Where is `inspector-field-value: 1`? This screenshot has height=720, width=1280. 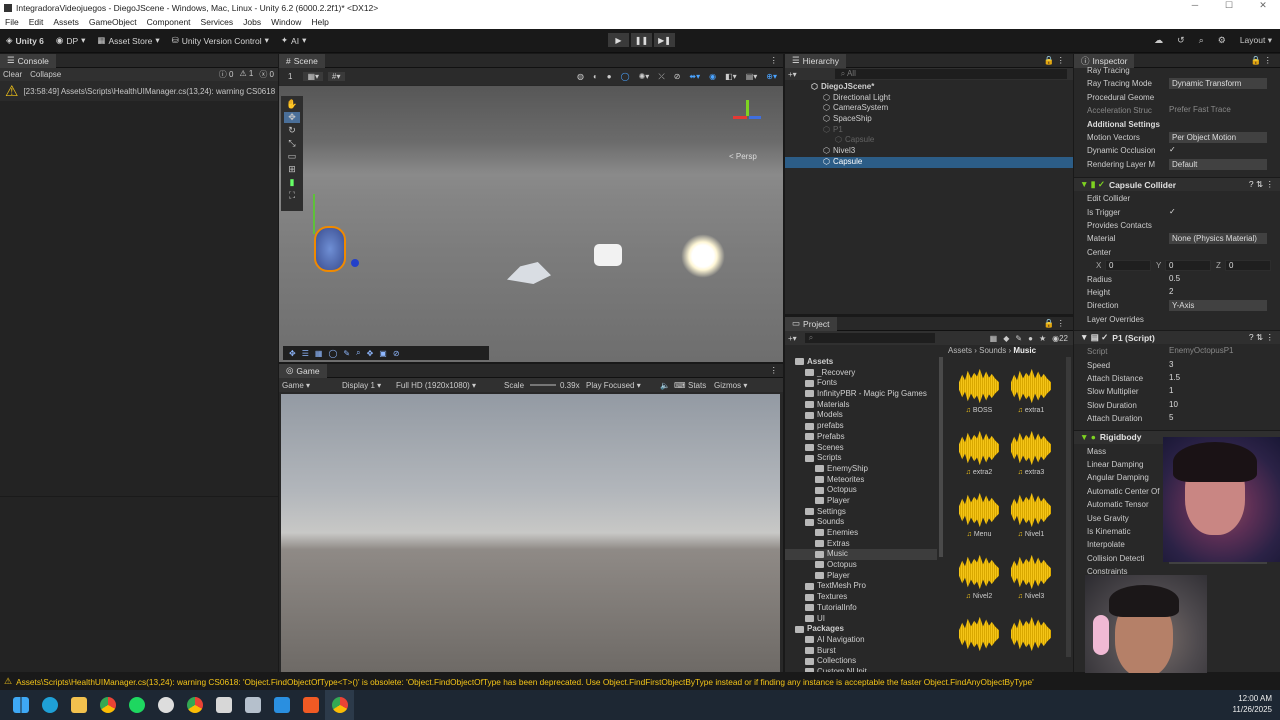
inspector-field-value: 1 is located at coordinates (1171, 390).